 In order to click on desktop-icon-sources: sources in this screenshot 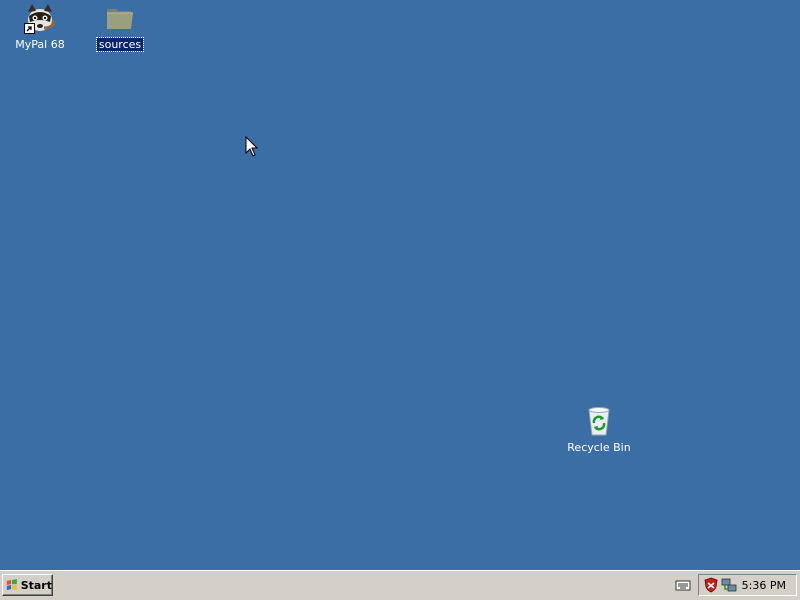, I will do `click(120, 27)`.